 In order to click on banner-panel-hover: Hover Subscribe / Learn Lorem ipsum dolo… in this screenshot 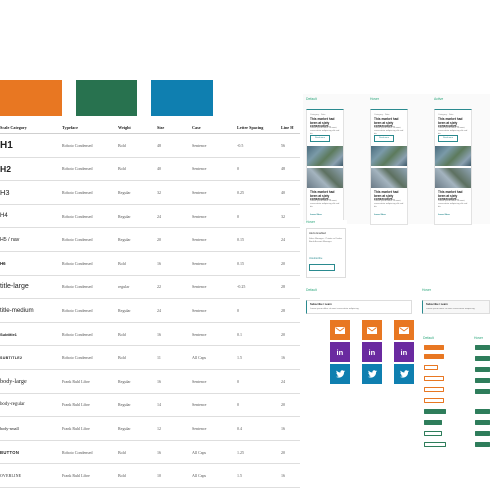, I will do `click(455, 308)`.